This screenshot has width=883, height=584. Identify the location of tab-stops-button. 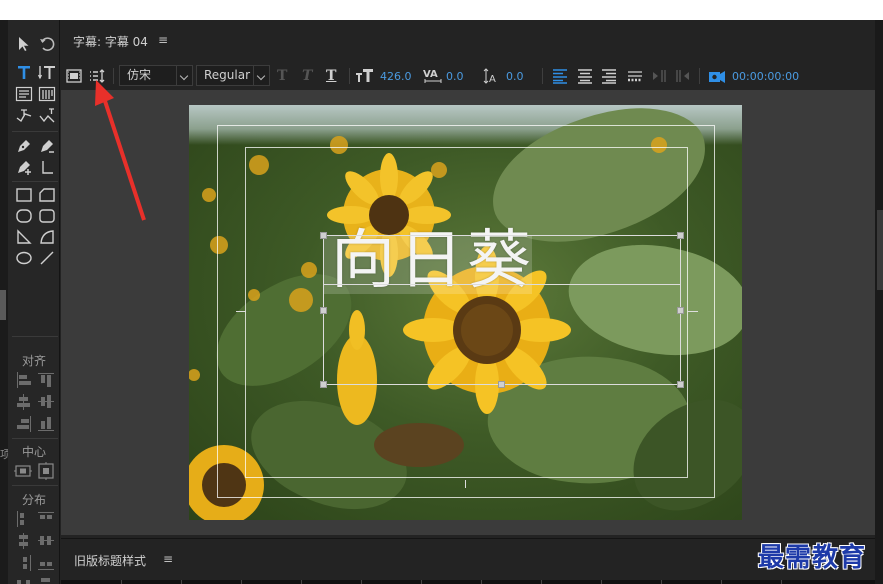
(635, 76).